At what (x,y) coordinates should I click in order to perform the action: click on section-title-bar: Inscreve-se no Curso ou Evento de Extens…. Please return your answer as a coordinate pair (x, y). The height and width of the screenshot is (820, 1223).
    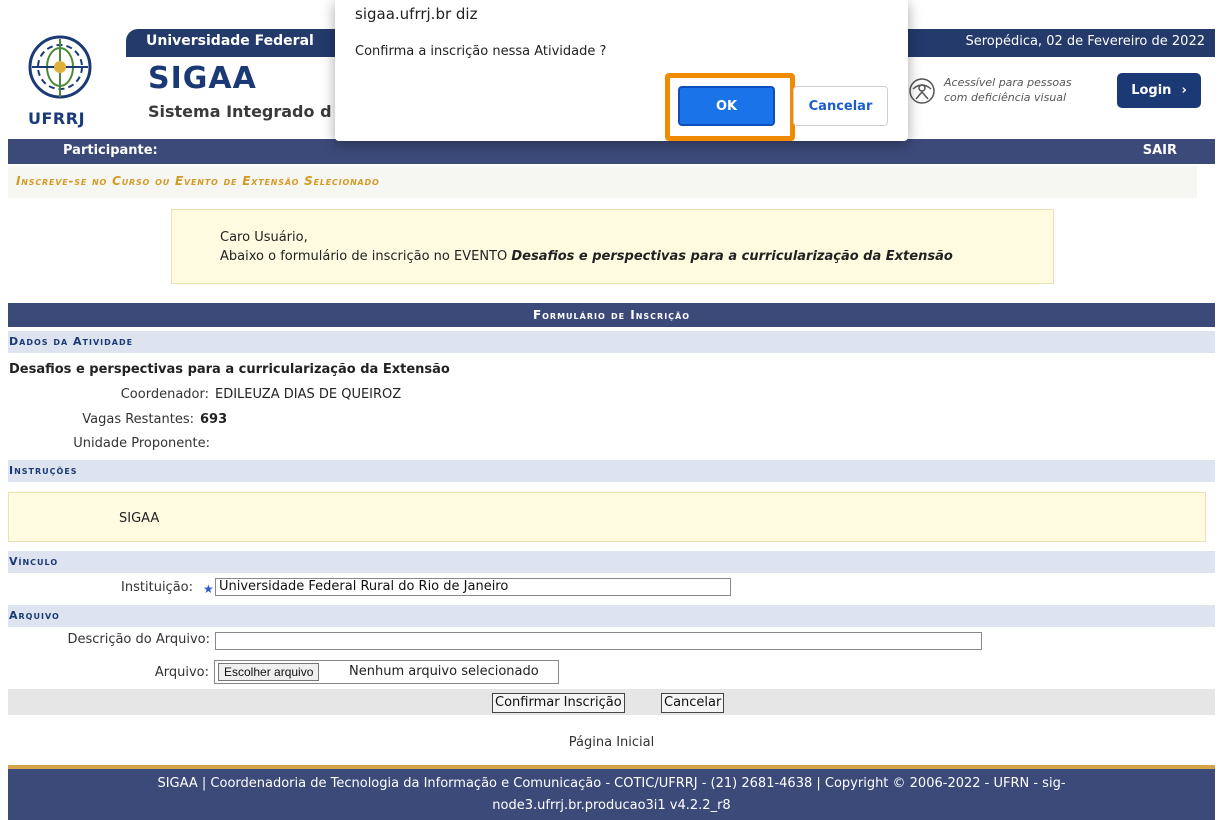
    Looking at the image, I should click on (602, 182).